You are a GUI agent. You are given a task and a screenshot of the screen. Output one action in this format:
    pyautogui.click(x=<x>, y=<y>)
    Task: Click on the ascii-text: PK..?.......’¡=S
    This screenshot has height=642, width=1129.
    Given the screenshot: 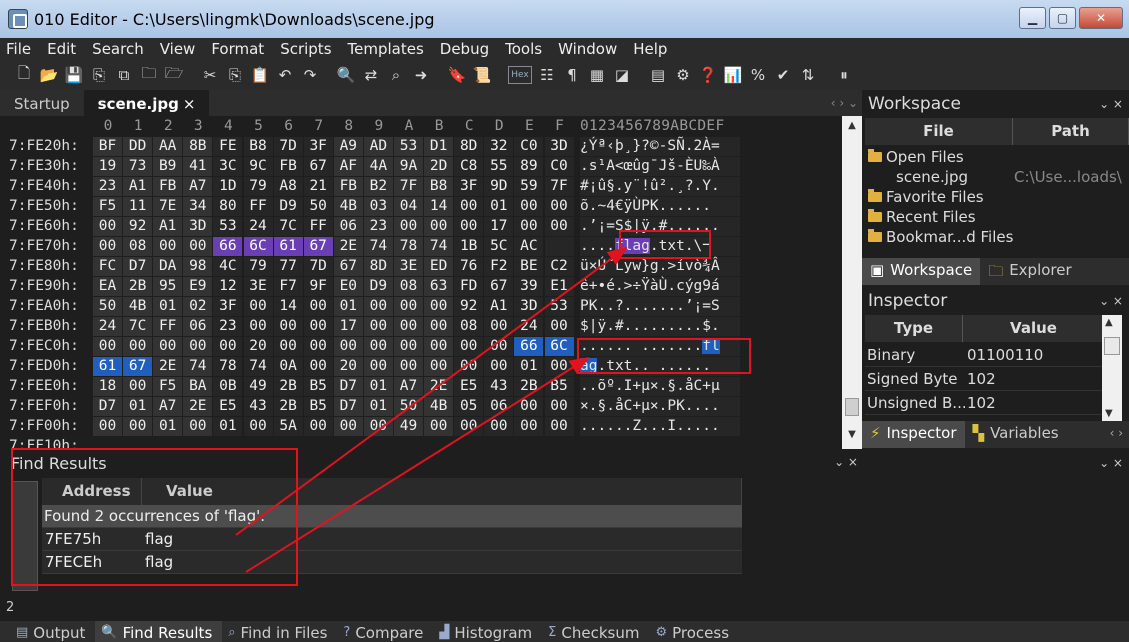 What is the action you would take?
    pyautogui.click(x=660, y=306)
    